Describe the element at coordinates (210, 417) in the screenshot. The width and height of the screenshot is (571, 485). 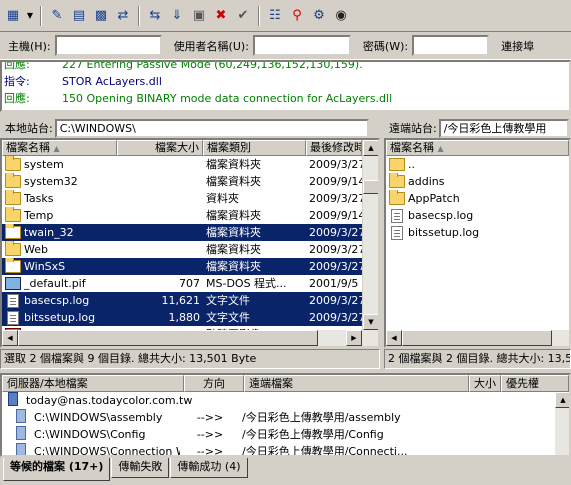
I see `queue-dir: -->>` at that location.